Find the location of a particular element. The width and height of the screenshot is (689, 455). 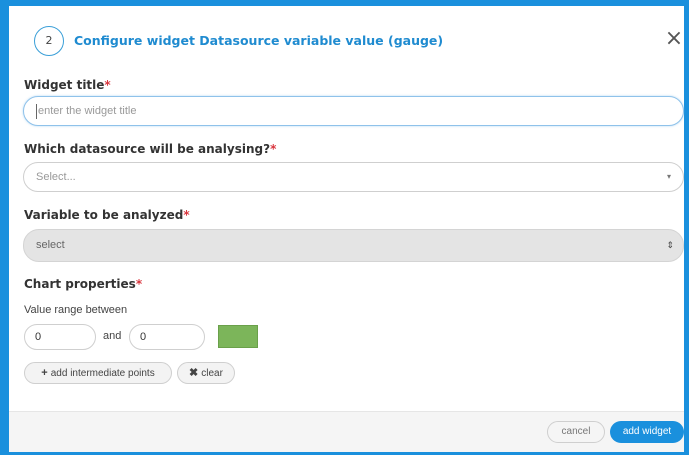

x-icon: ✖ is located at coordinates (194, 373).